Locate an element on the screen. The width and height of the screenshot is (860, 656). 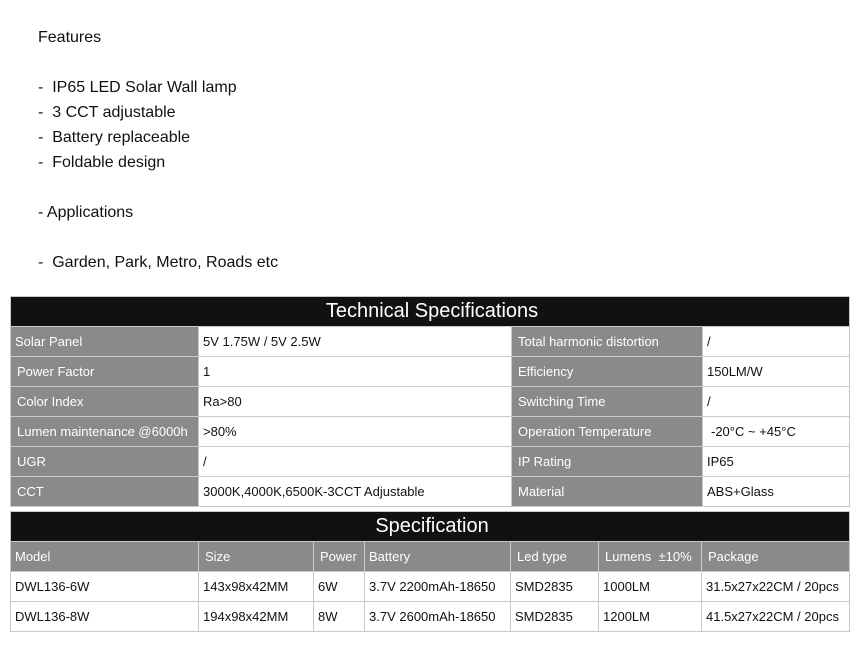
specification-title: Specification is located at coordinates (430, 526).